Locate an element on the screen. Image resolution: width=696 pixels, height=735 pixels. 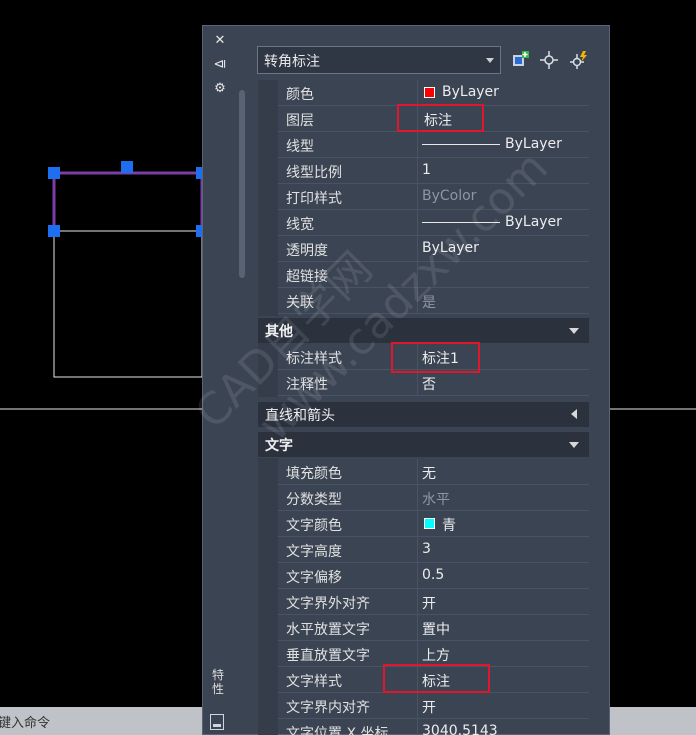
quick-select-icon is located at coordinates (579, 60).